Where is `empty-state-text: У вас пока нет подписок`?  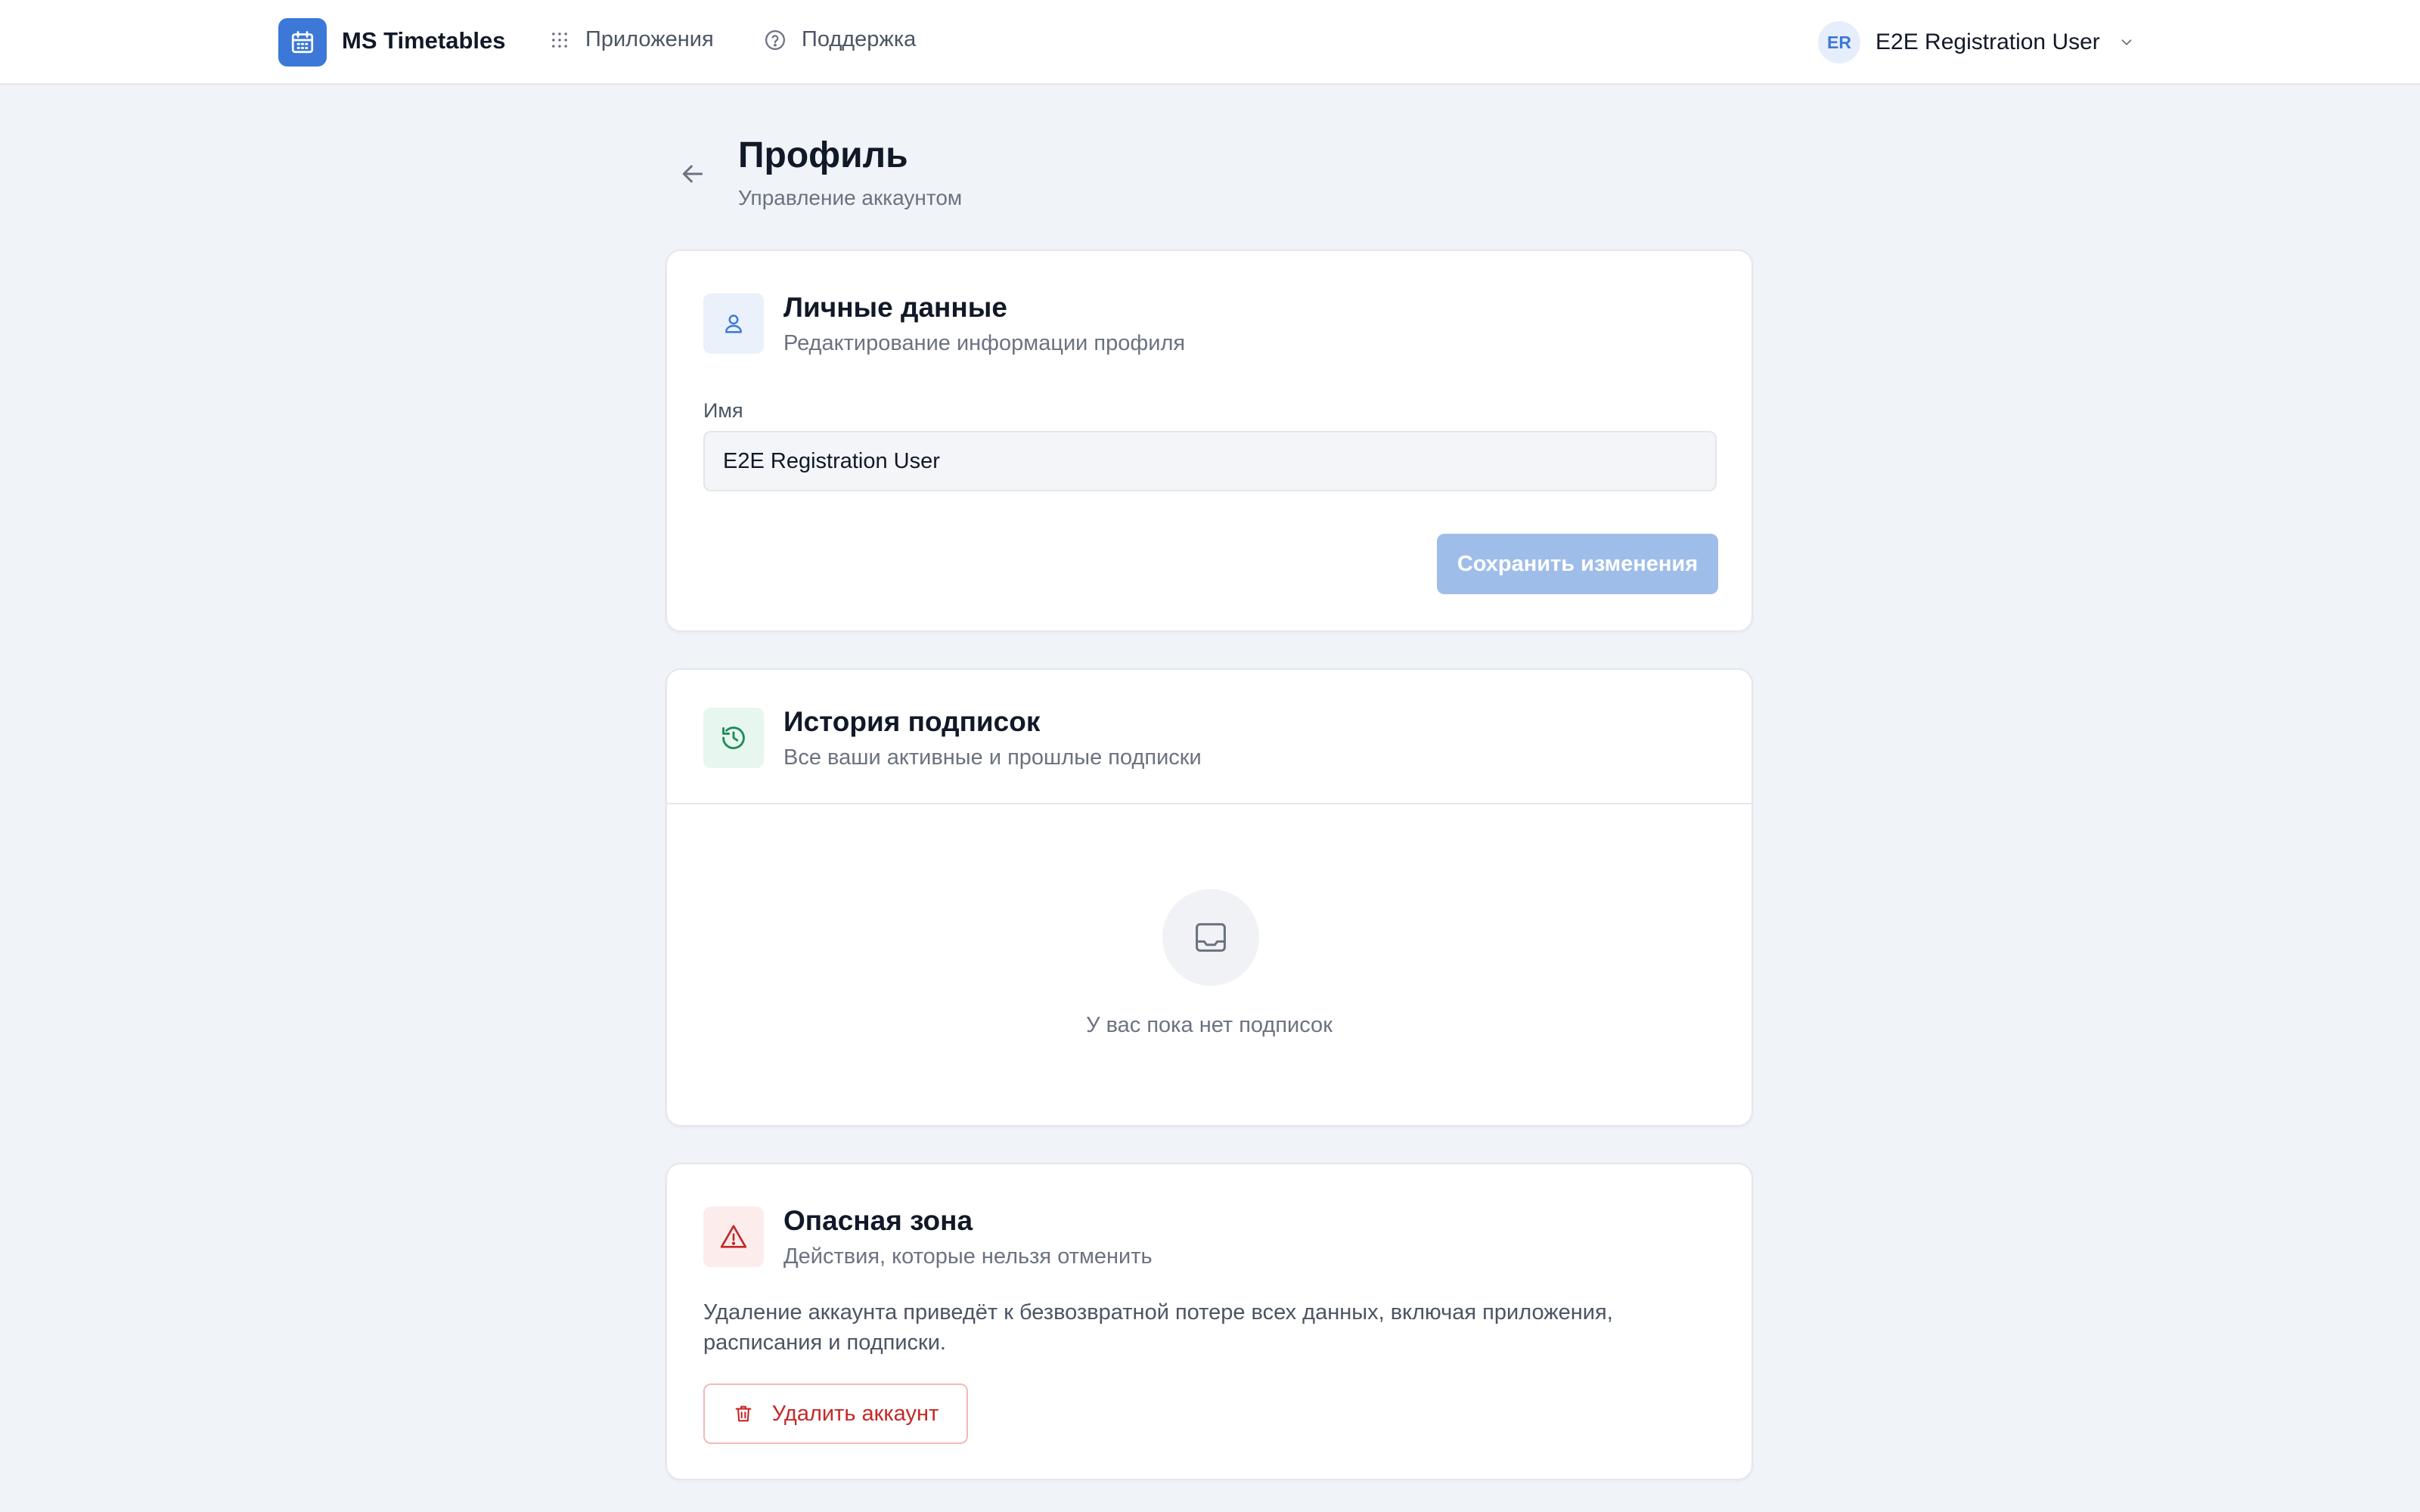
empty-state-text: У вас пока нет подписок is located at coordinates (1209, 1025).